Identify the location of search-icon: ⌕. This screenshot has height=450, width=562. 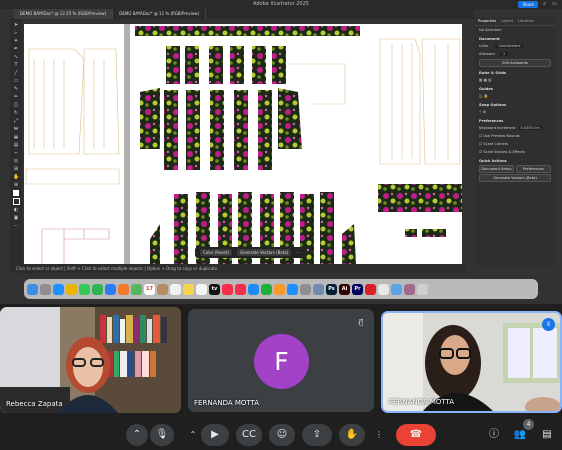
(544, 4).